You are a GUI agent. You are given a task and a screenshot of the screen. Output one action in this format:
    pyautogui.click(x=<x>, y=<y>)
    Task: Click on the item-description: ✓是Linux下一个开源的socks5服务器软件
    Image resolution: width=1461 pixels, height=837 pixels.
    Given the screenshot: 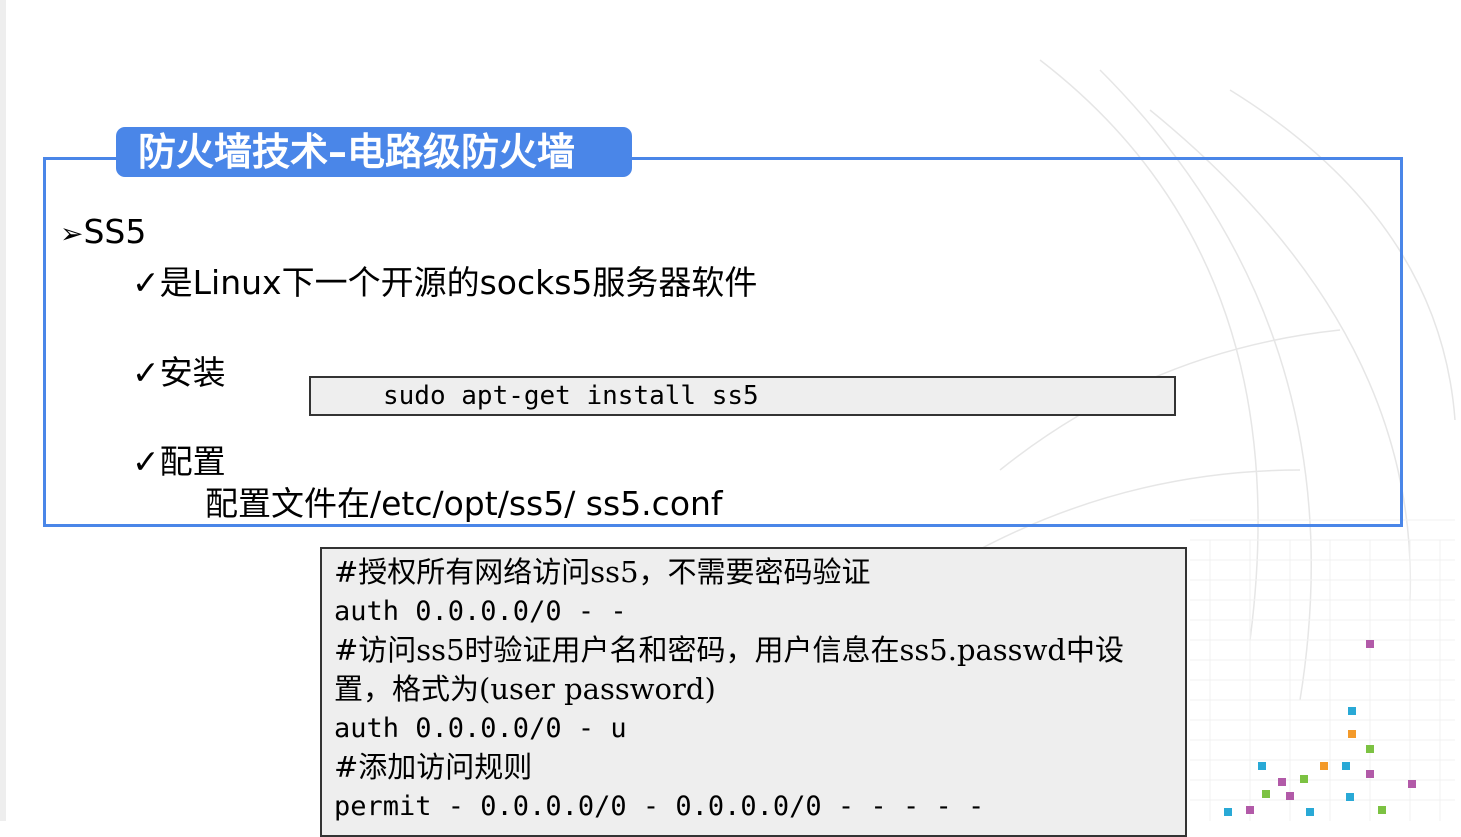 What is the action you would take?
    pyautogui.click(x=444, y=280)
    